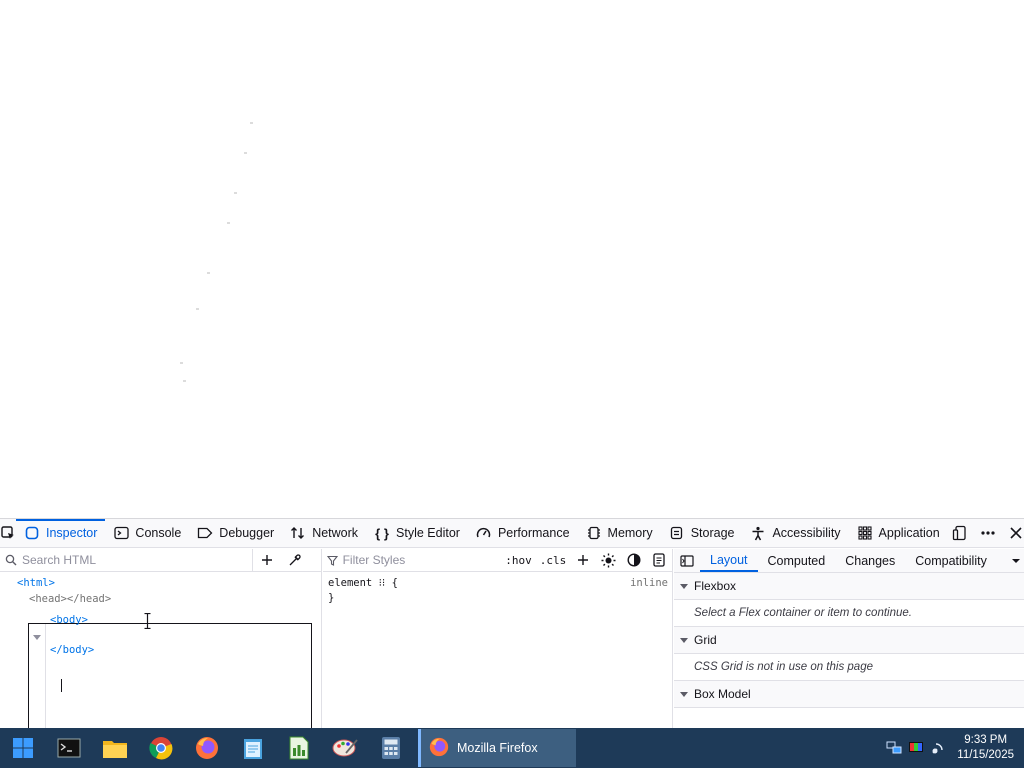  Describe the element at coordinates (11, 560) in the screenshot. I see `search-icon` at that location.